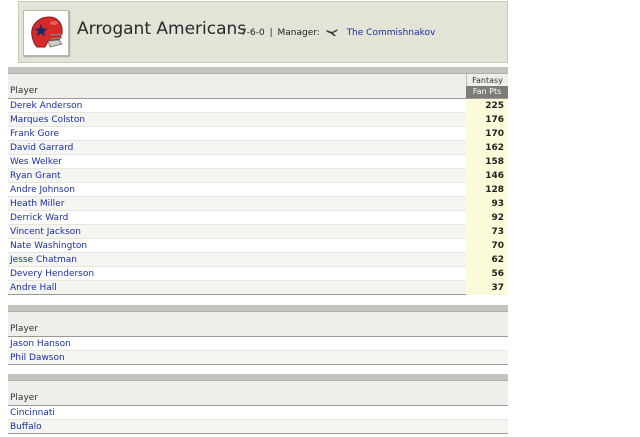 Image resolution: width=640 pixels, height=437 pixels. What do you see at coordinates (258, 218) in the screenshot?
I see `table-row: Derrick Ward 92` at bounding box center [258, 218].